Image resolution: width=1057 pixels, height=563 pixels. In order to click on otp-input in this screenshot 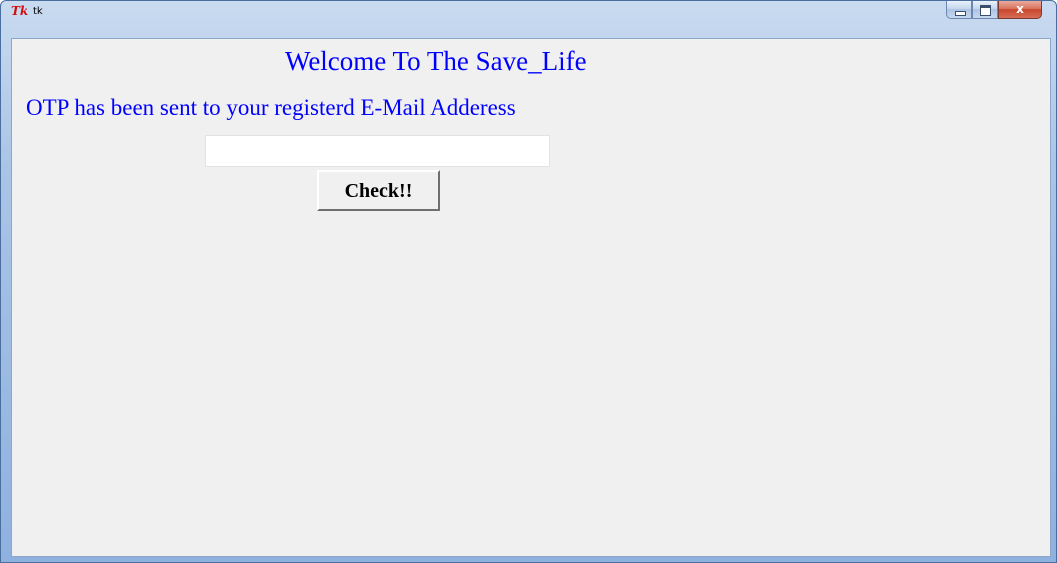, I will do `click(377, 151)`.